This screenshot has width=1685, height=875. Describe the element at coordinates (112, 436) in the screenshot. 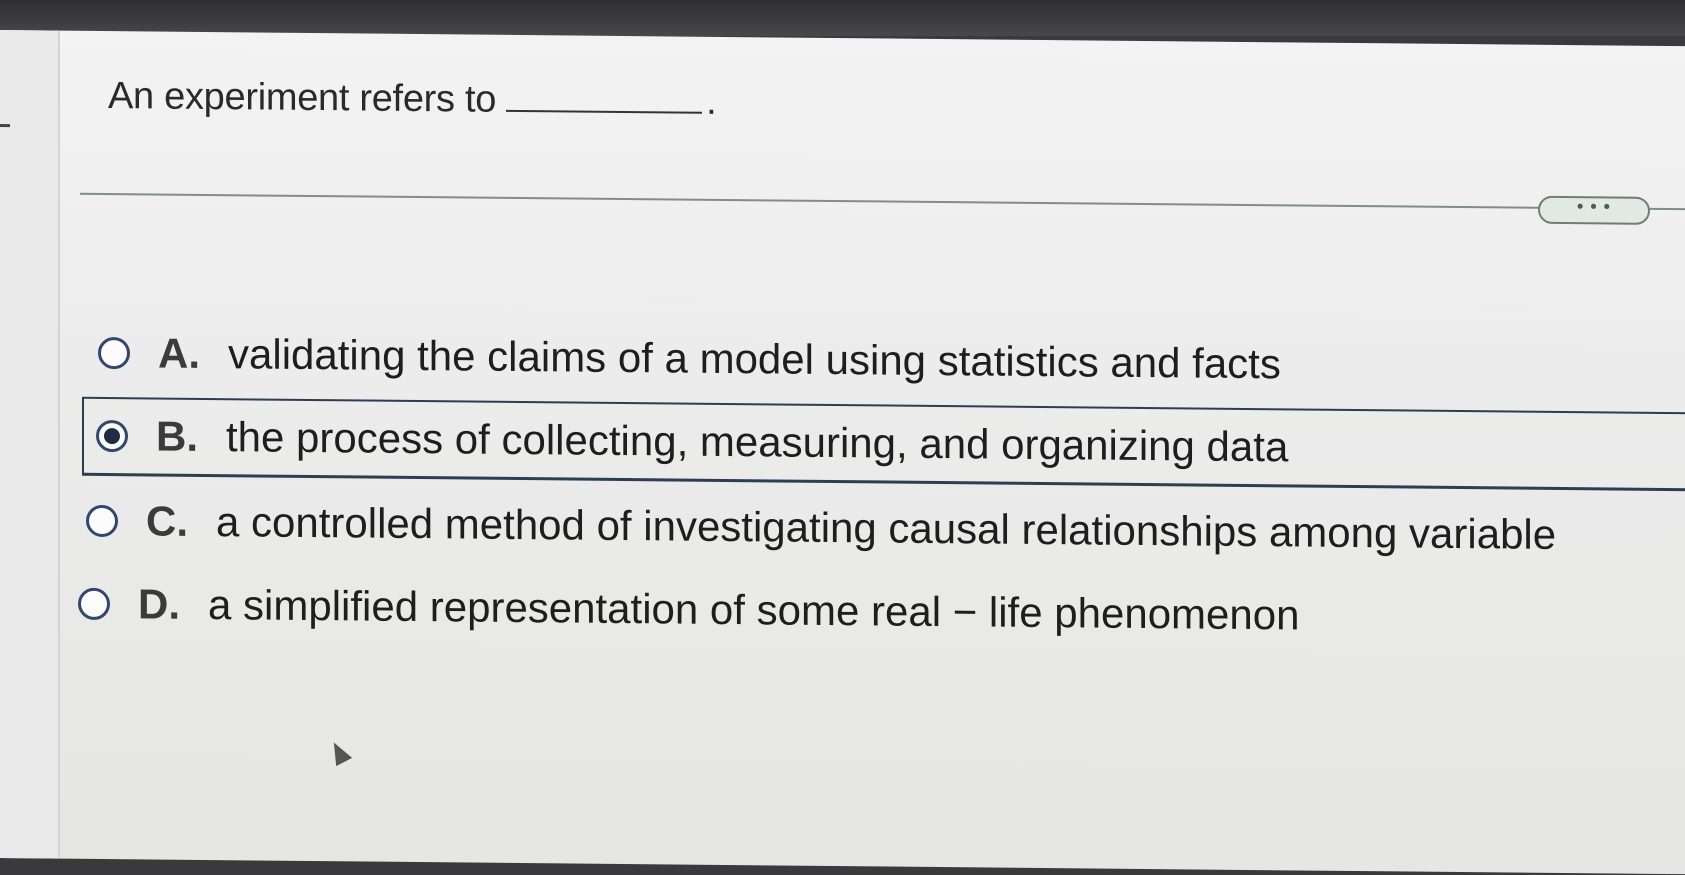

I see `radio-button-b-selected` at that location.